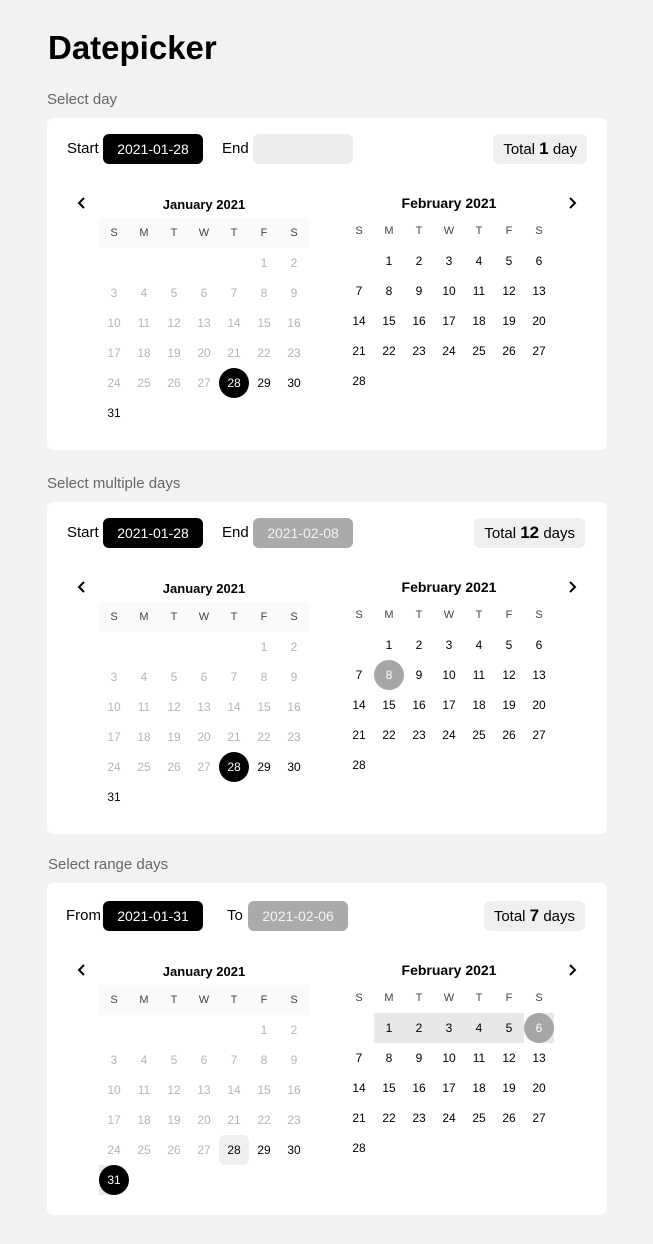  Describe the element at coordinates (303, 533) in the screenshot. I see `end-date-field: 2021-02-08` at that location.